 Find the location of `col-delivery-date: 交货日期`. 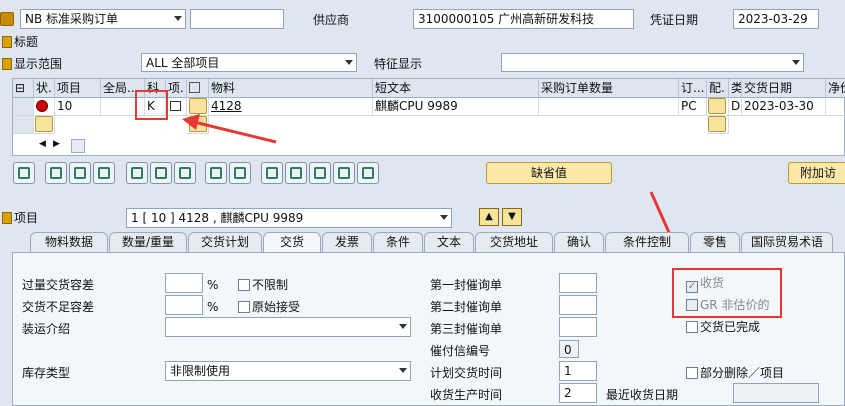

col-delivery-date: 交货日期 is located at coordinates (784, 88).